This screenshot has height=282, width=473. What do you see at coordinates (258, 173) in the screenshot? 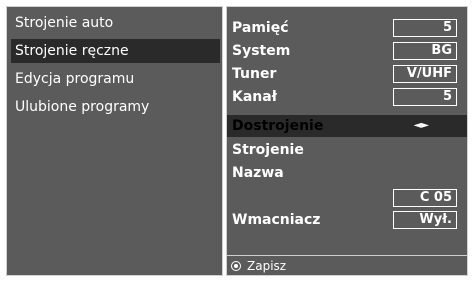
I see `setting-label: Nazwa` at bounding box center [258, 173].